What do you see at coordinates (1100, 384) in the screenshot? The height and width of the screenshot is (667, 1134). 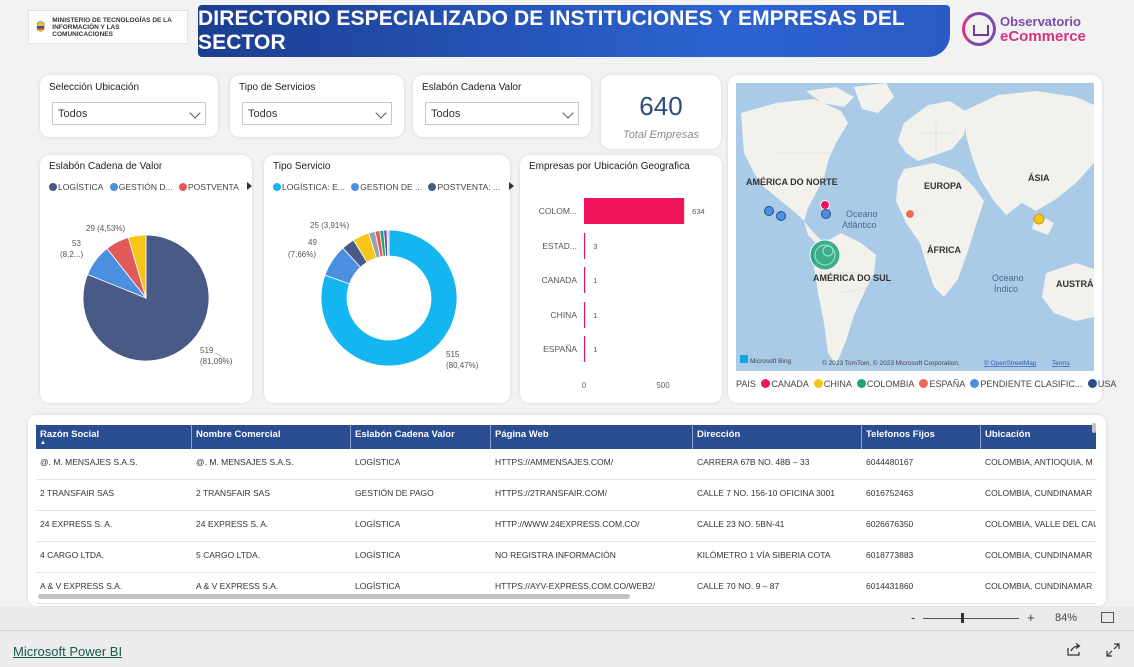 I see `legend-item: USA` at bounding box center [1100, 384].